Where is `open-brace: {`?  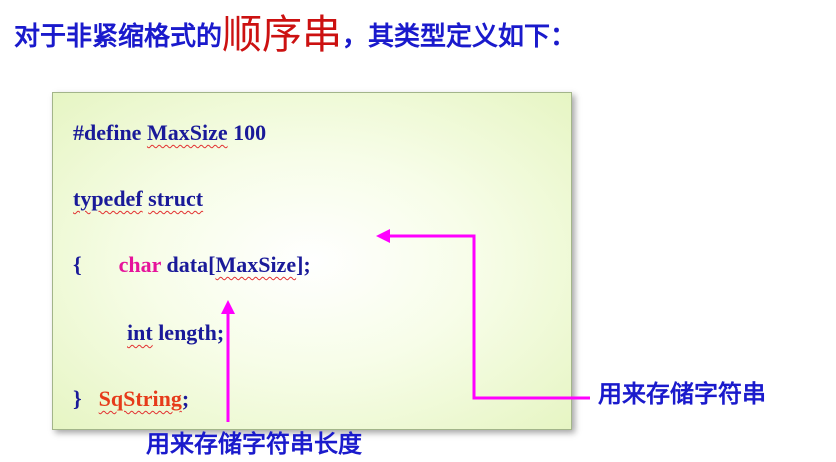
open-brace: { is located at coordinates (77, 264).